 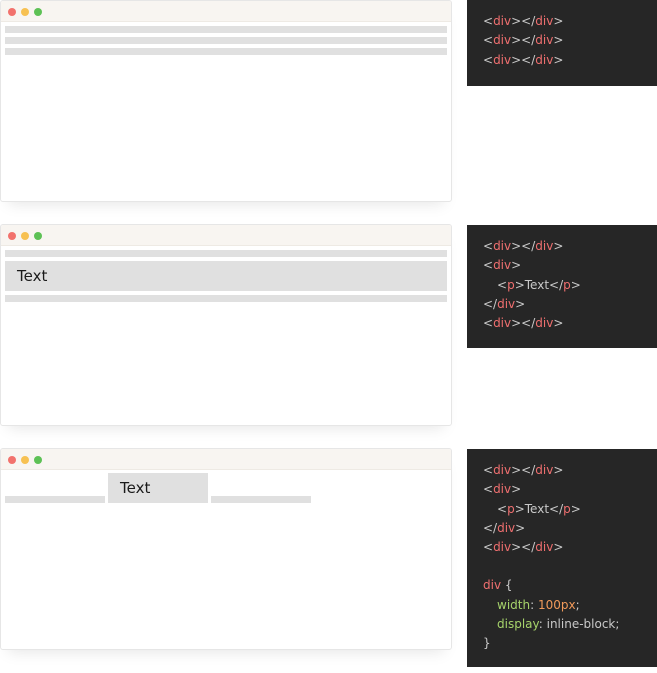 What do you see at coordinates (226, 42) in the screenshot?
I see `browser-viewport` at bounding box center [226, 42].